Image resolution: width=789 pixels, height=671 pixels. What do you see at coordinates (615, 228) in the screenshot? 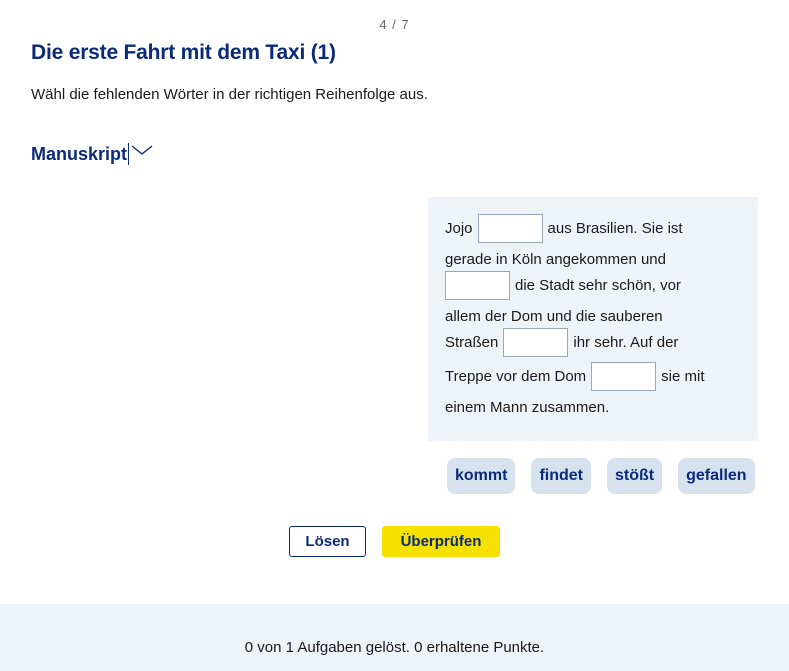
I see `text-segment: aus Brasilien. Sie ist` at bounding box center [615, 228].